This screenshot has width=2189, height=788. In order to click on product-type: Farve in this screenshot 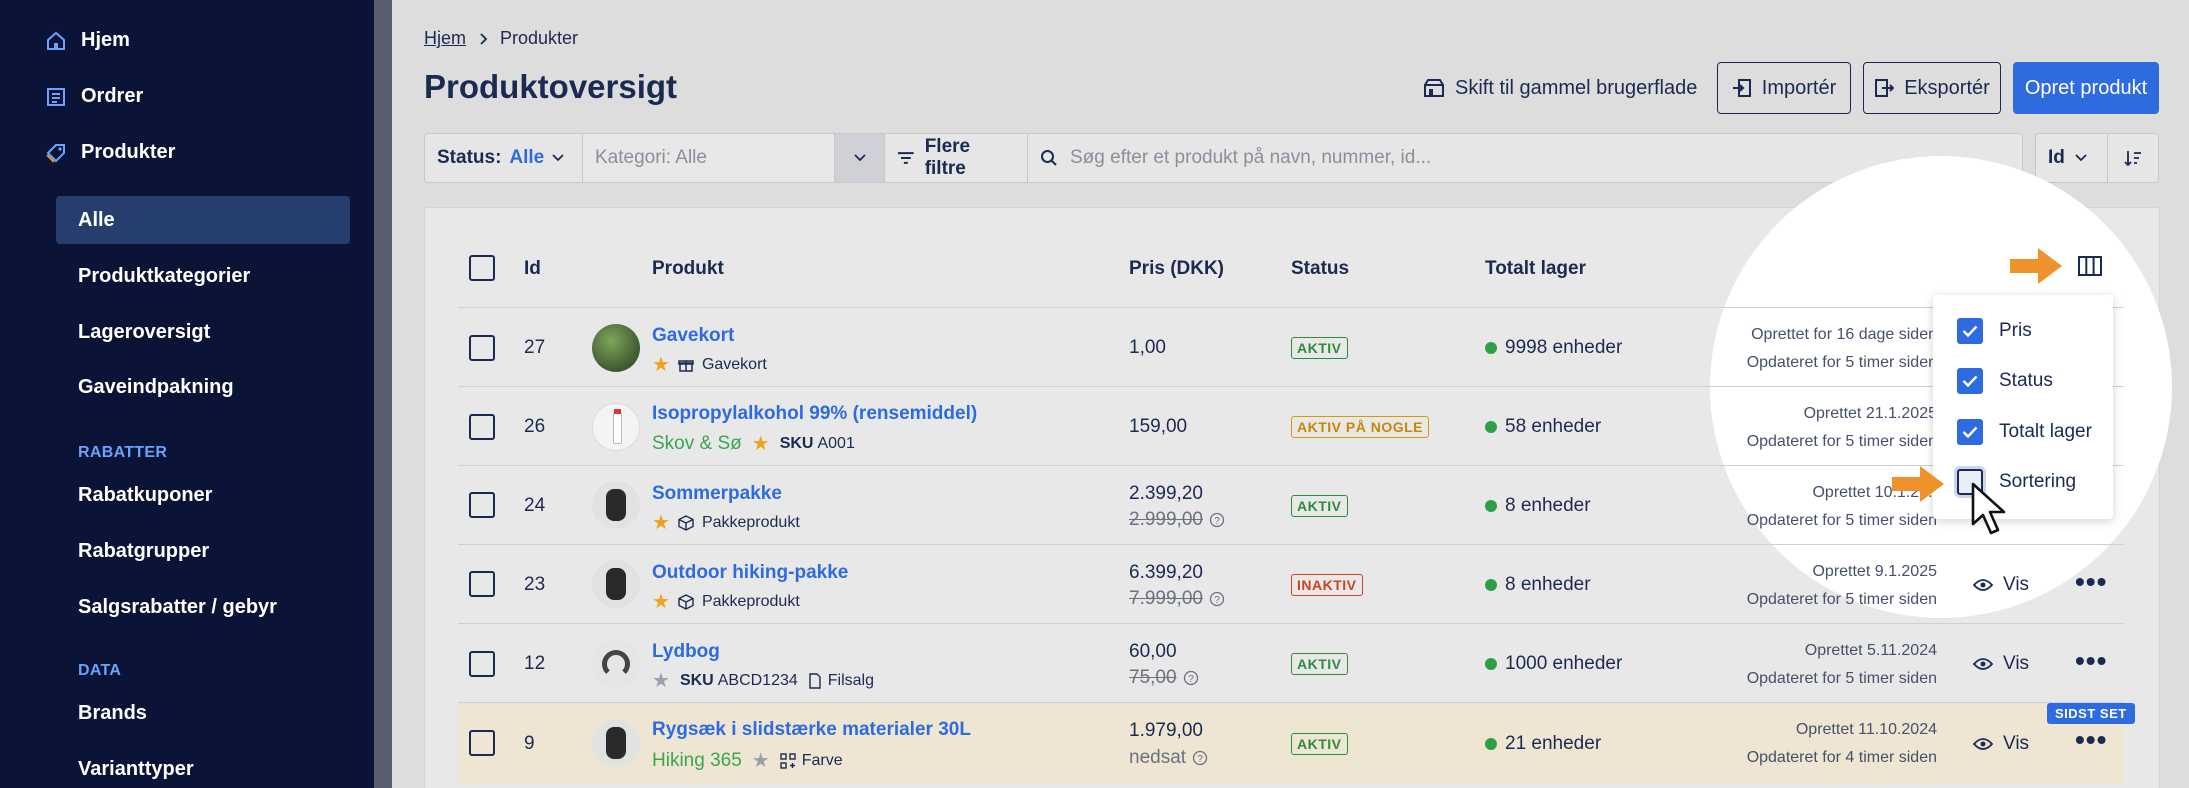, I will do `click(822, 760)`.